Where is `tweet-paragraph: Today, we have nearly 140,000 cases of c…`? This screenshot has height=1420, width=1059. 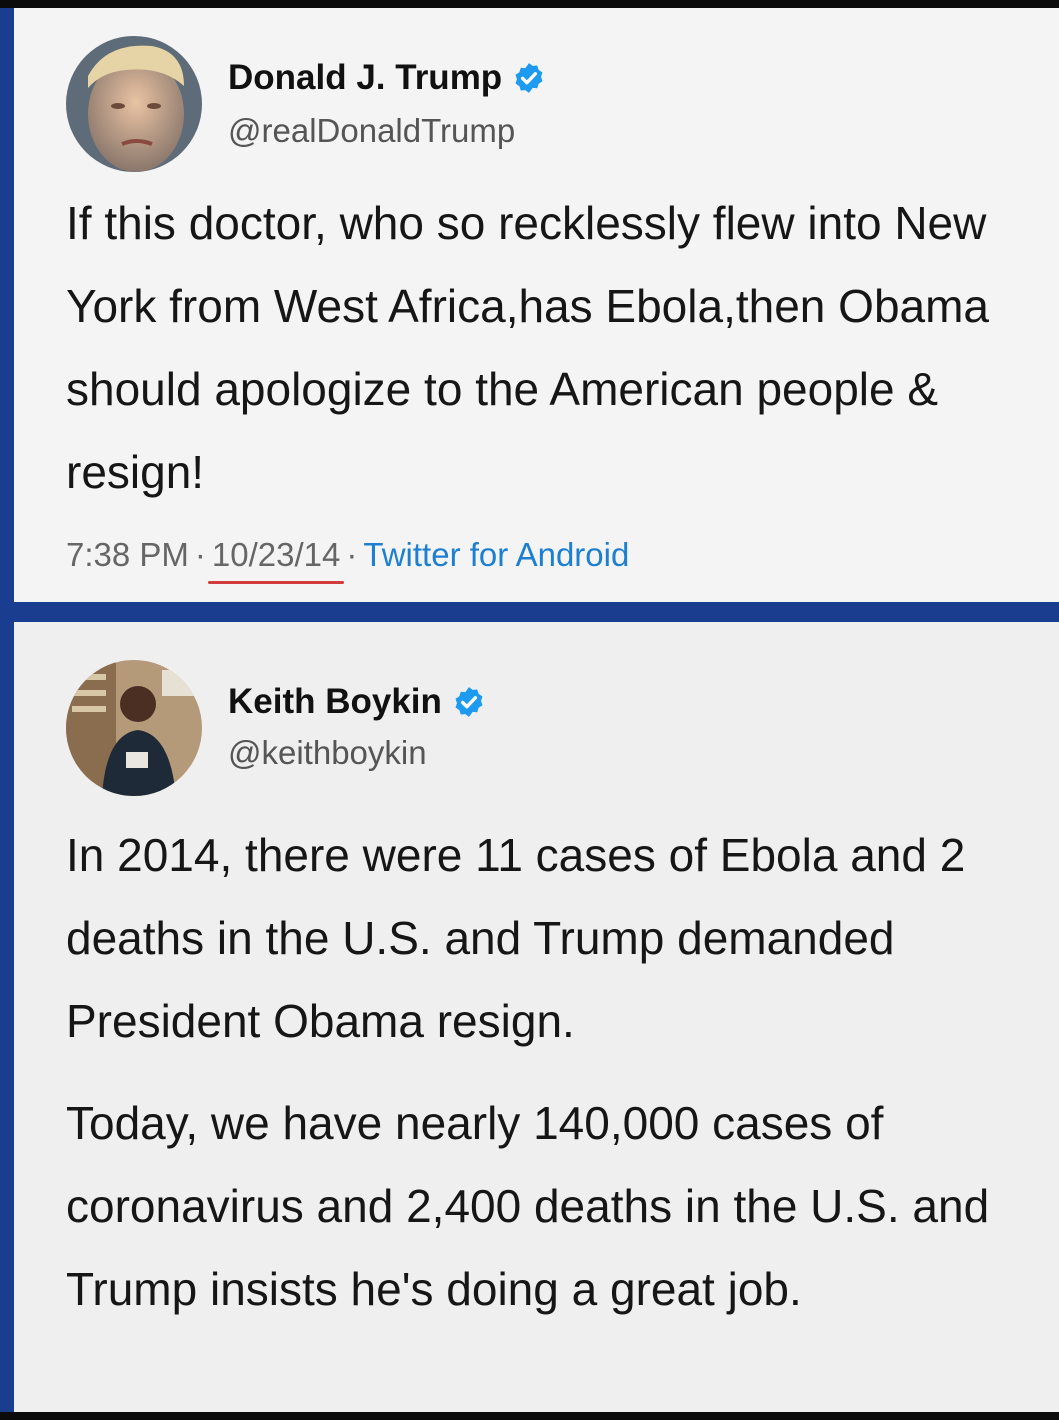
tweet-paragraph: Today, we have nearly 140,000 cases of c… is located at coordinates (528, 1206).